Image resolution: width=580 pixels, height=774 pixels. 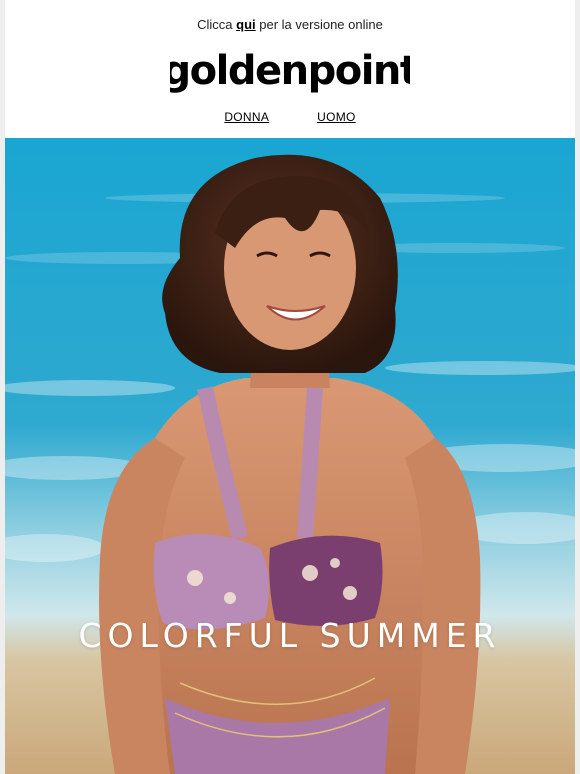 I want to click on brand-logo-wordmark: goldenpoint, so click(x=290, y=71).